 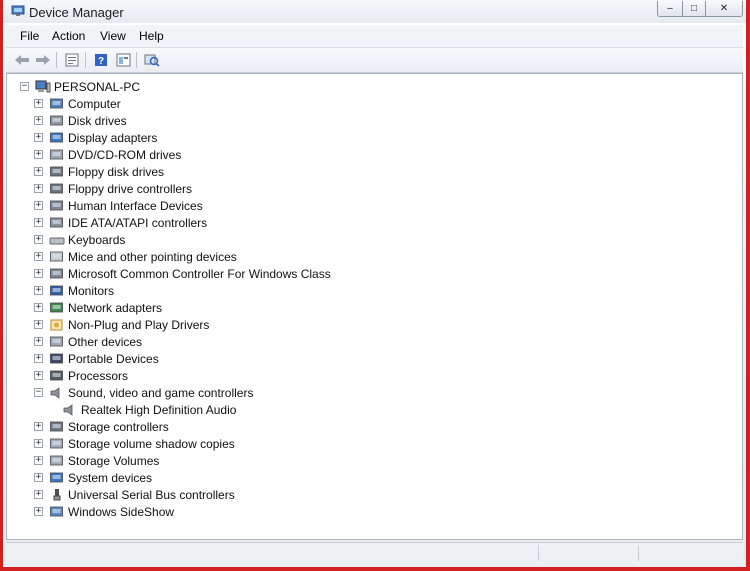 I want to click on tree-item-label: Realtek High Definition Audio, so click(x=159, y=409).